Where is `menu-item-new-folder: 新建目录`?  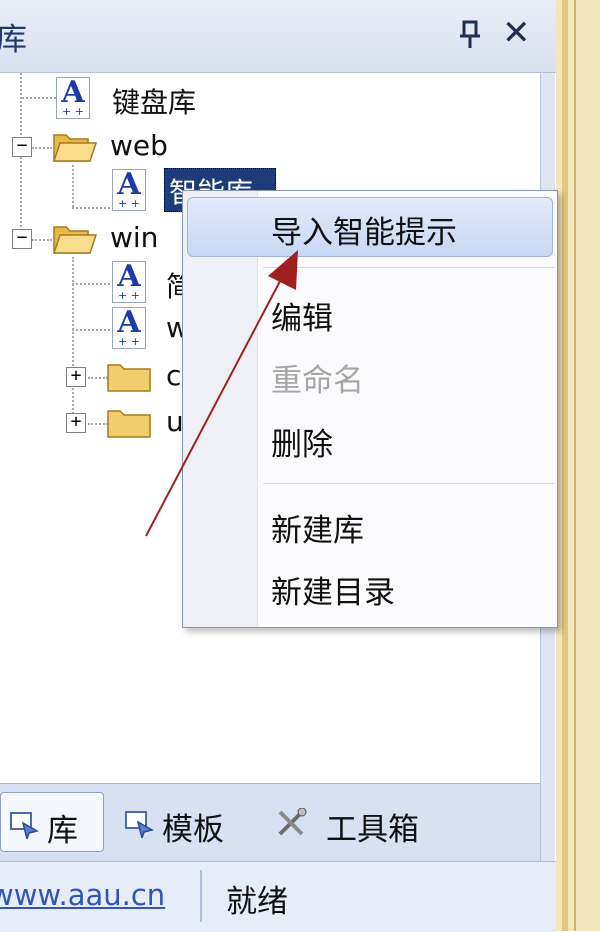 menu-item-new-folder: 新建目录 is located at coordinates (333, 589).